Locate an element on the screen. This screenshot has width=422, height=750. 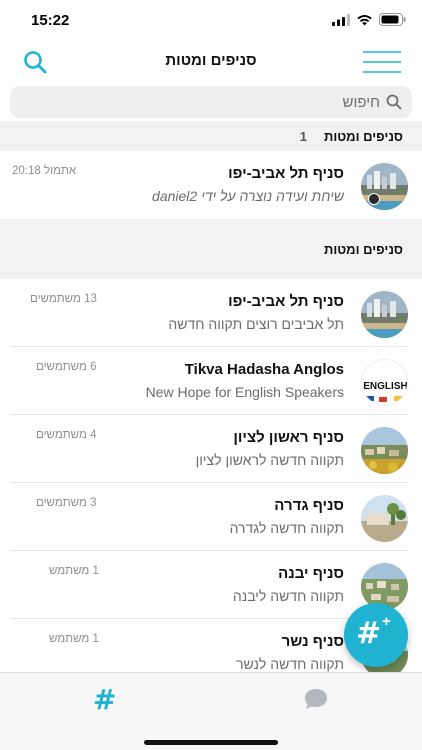
hashtag-icon: # is located at coordinates (369, 633).